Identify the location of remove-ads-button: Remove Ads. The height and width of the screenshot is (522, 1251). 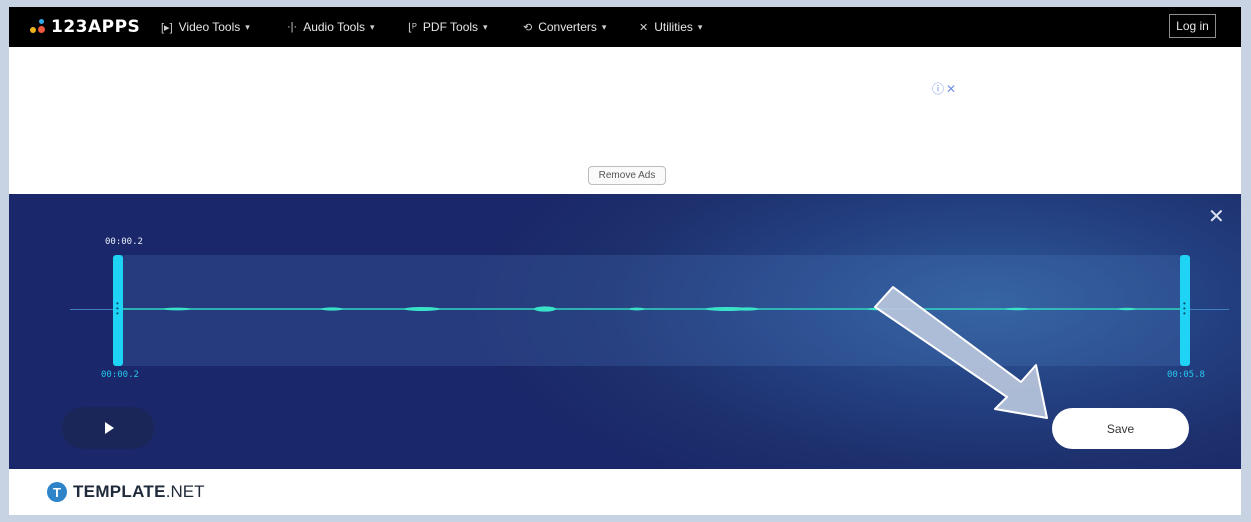
(627, 175).